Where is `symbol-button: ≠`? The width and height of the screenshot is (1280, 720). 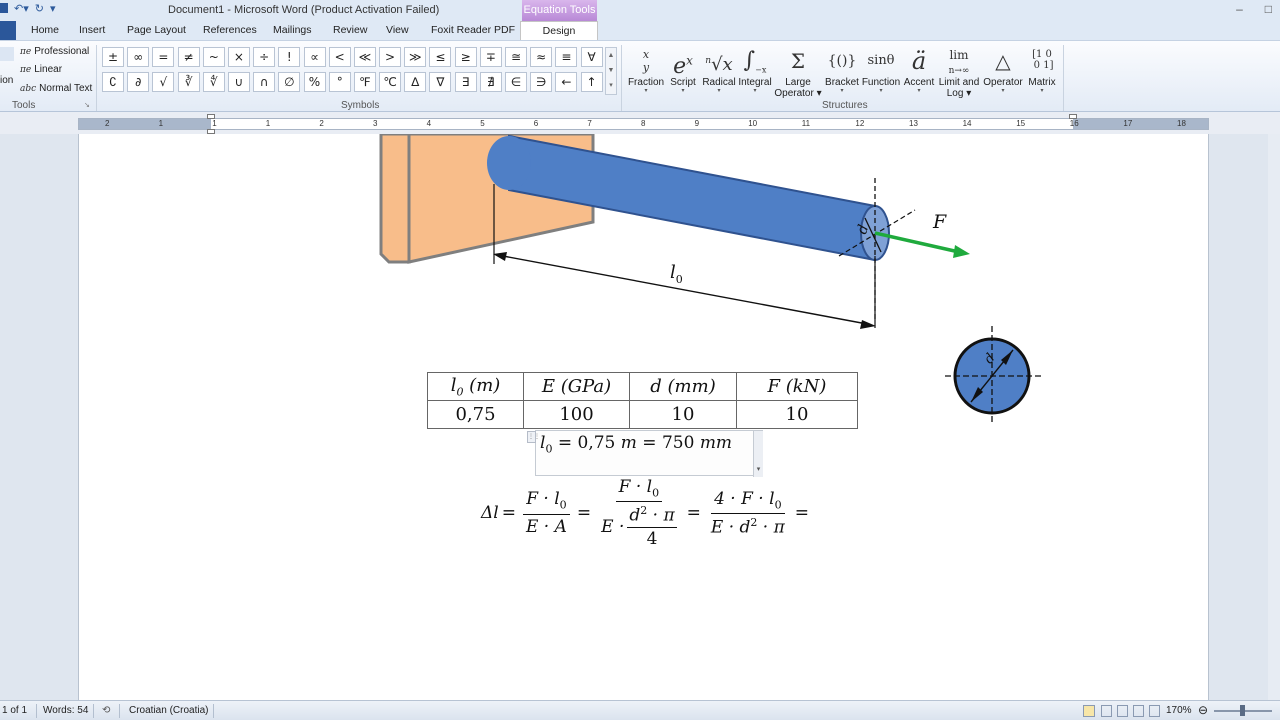
symbol-button: ≠ is located at coordinates (188, 57).